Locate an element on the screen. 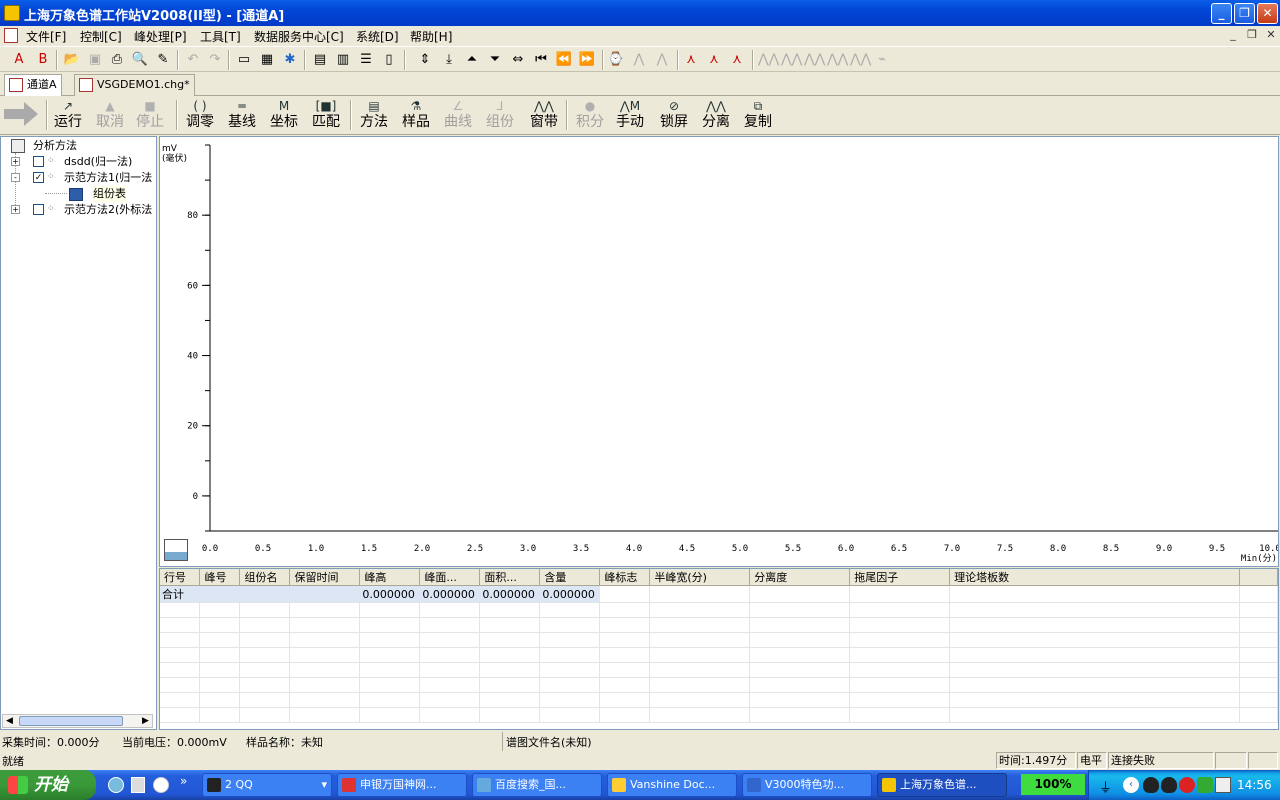  menu-control: 控制[C] is located at coordinates (101, 36).